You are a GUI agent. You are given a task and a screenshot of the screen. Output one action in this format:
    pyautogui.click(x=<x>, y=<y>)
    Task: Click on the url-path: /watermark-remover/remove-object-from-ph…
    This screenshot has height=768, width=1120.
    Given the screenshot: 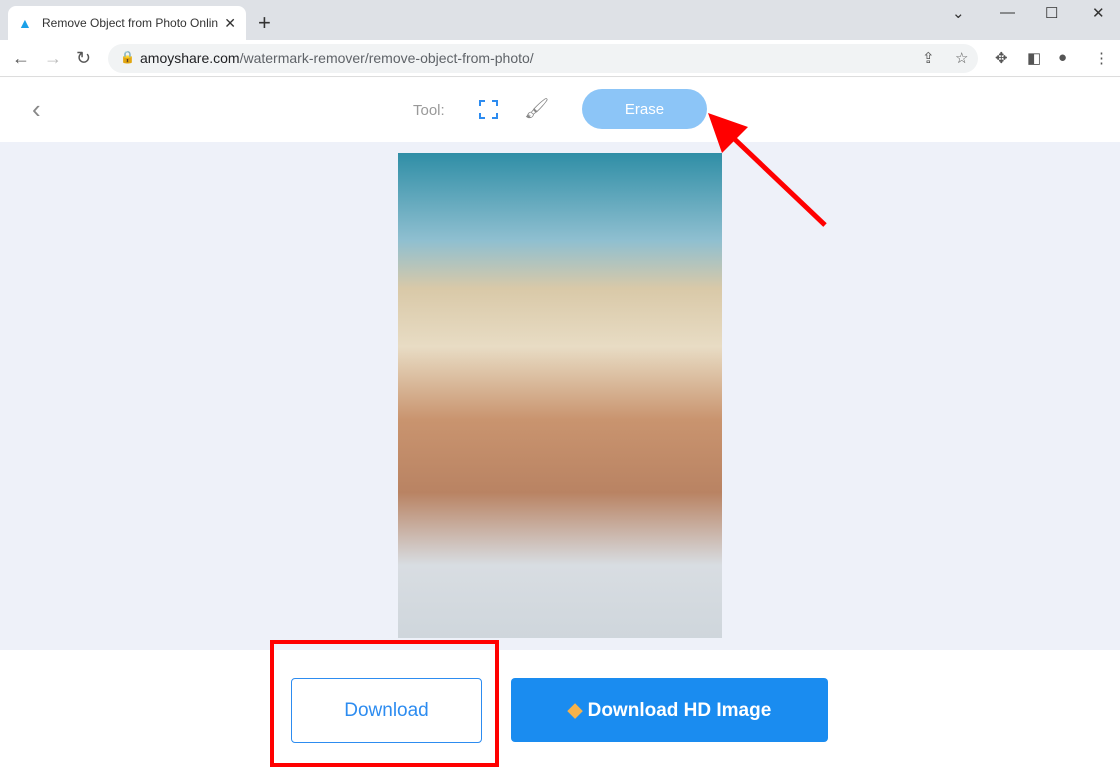 What is the action you would take?
    pyautogui.click(x=386, y=58)
    